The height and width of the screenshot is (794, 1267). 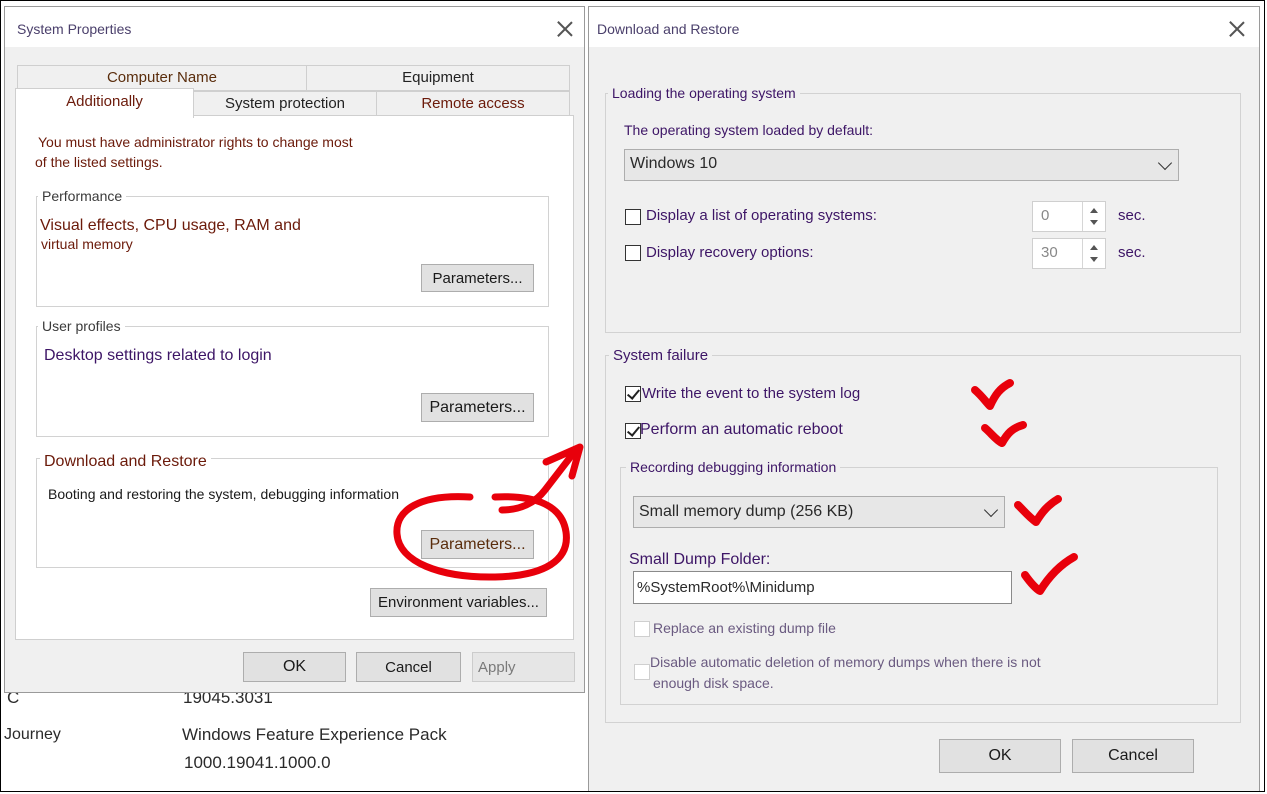 What do you see at coordinates (1069, 216) in the screenshot?
I see `display-list-seconds-spinner: 0` at bounding box center [1069, 216].